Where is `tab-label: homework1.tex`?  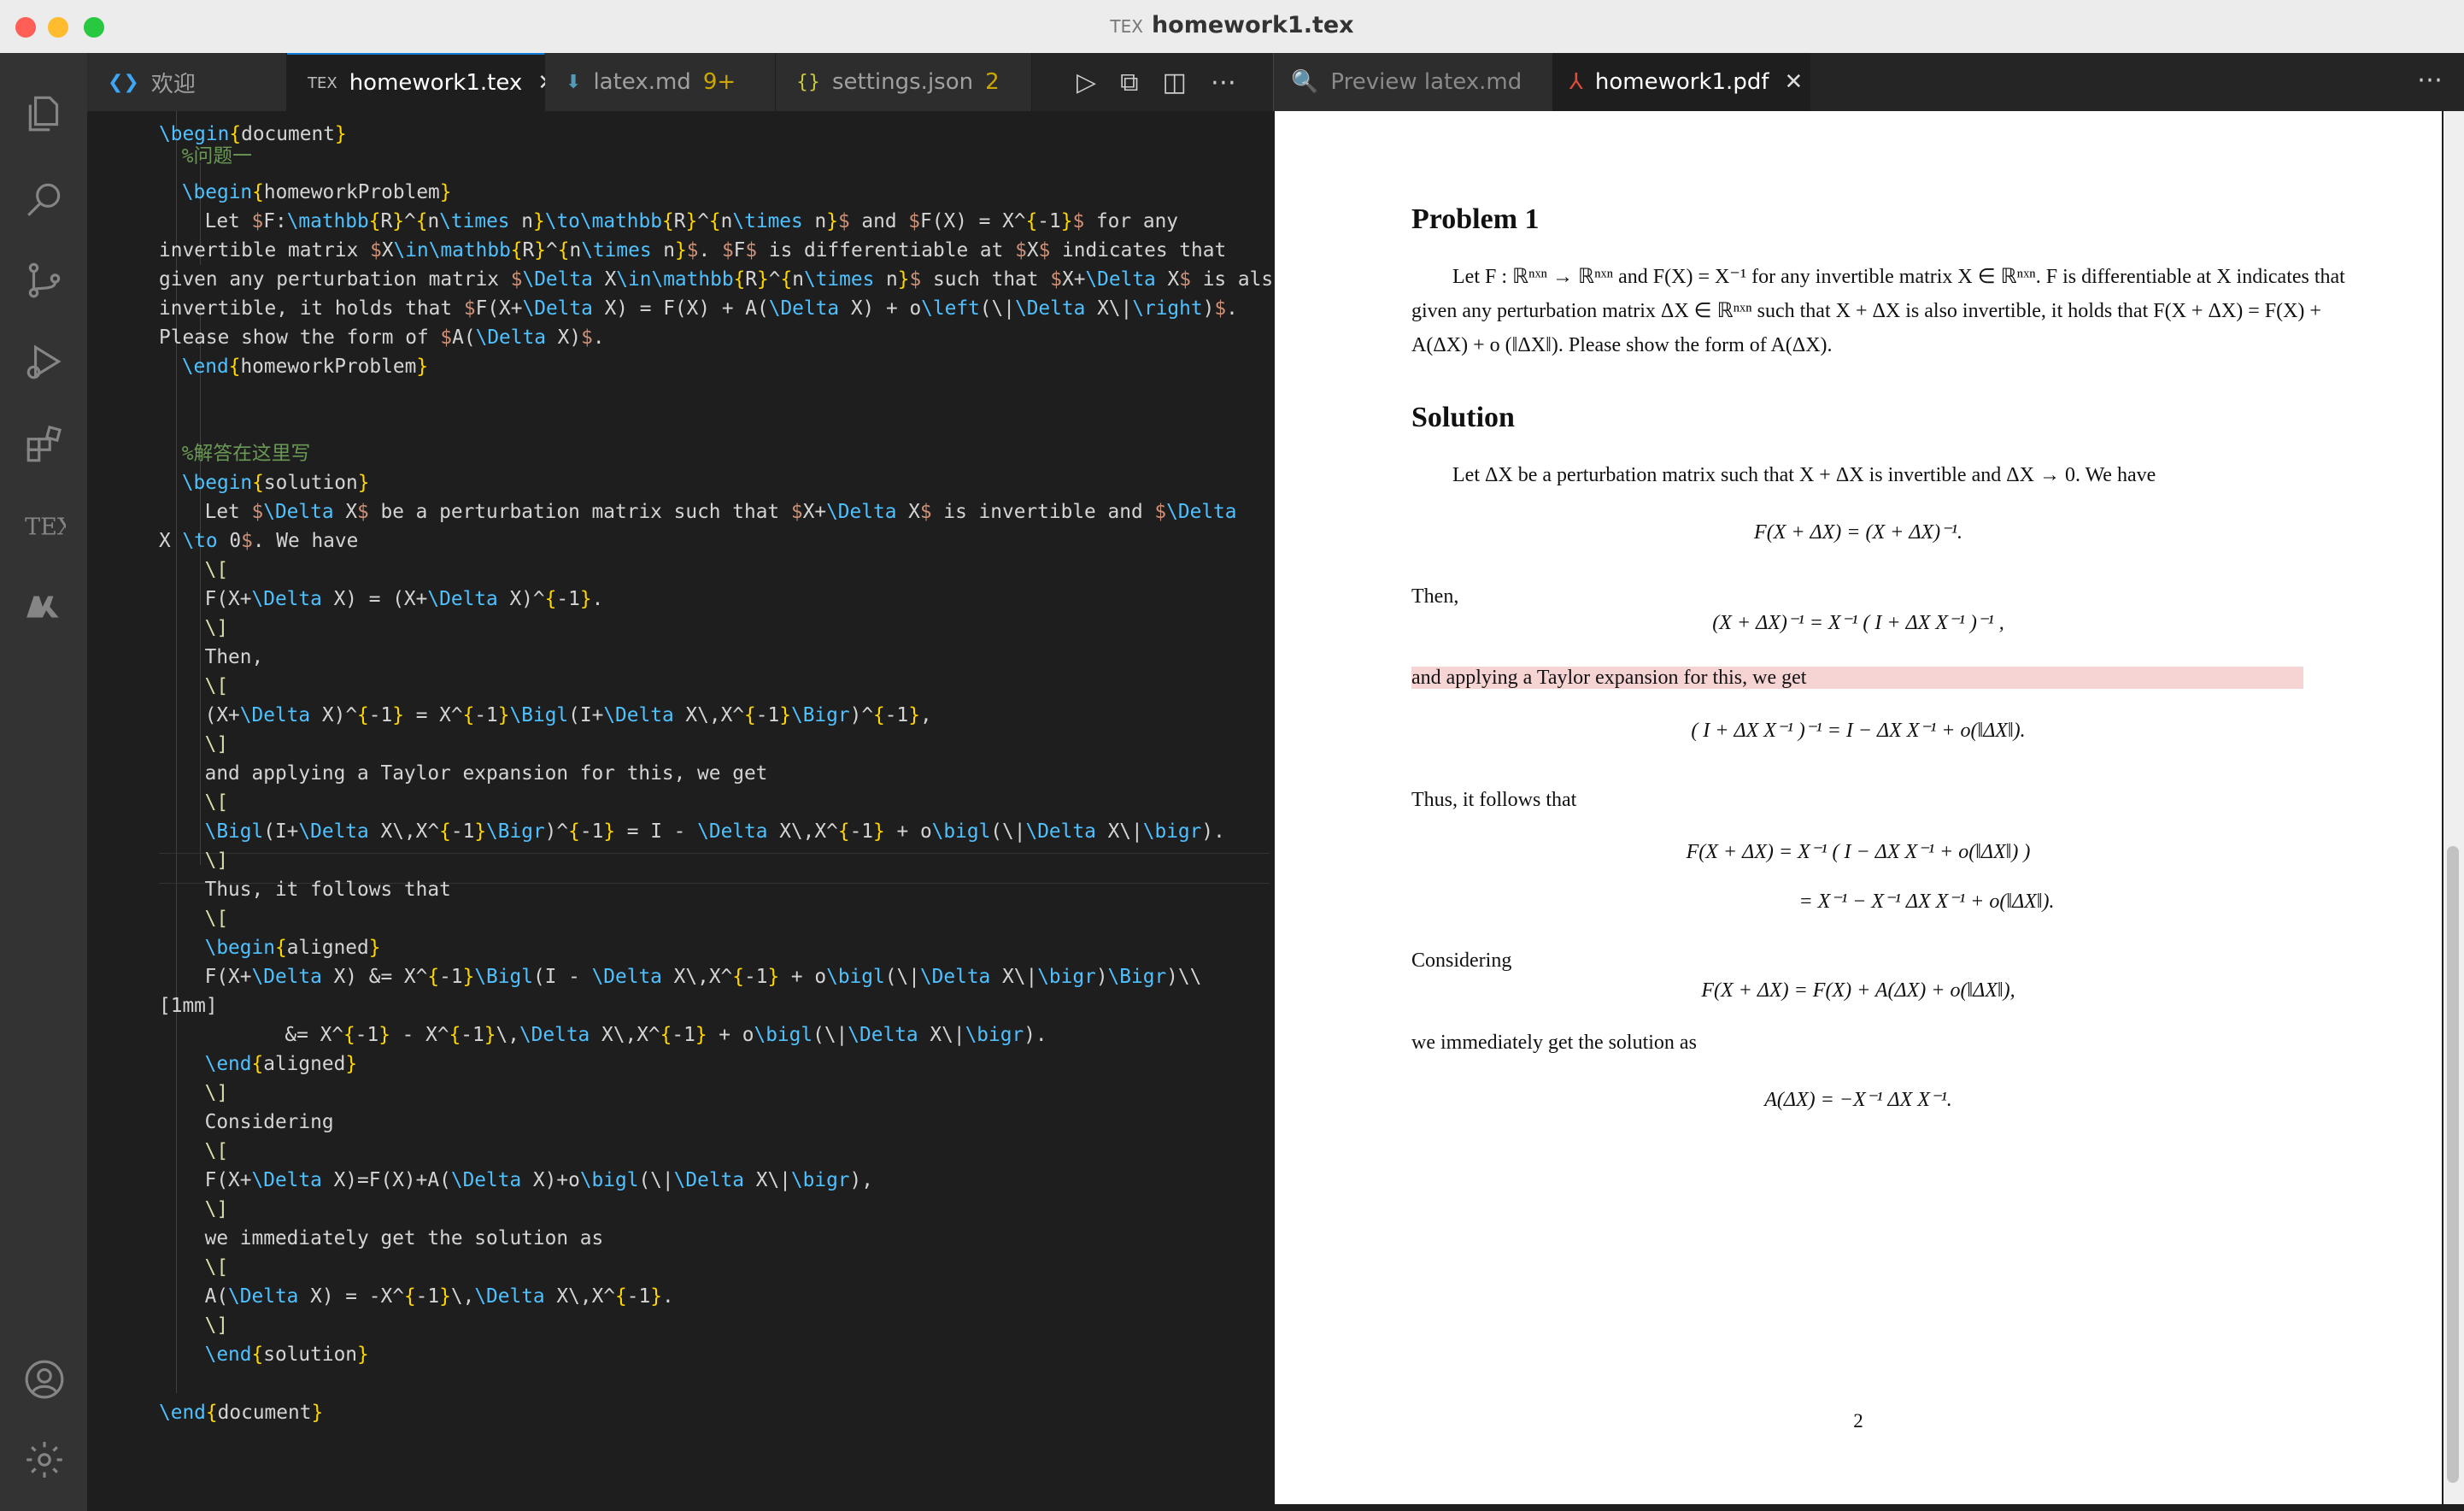 tab-label: homework1.tex is located at coordinates (436, 83).